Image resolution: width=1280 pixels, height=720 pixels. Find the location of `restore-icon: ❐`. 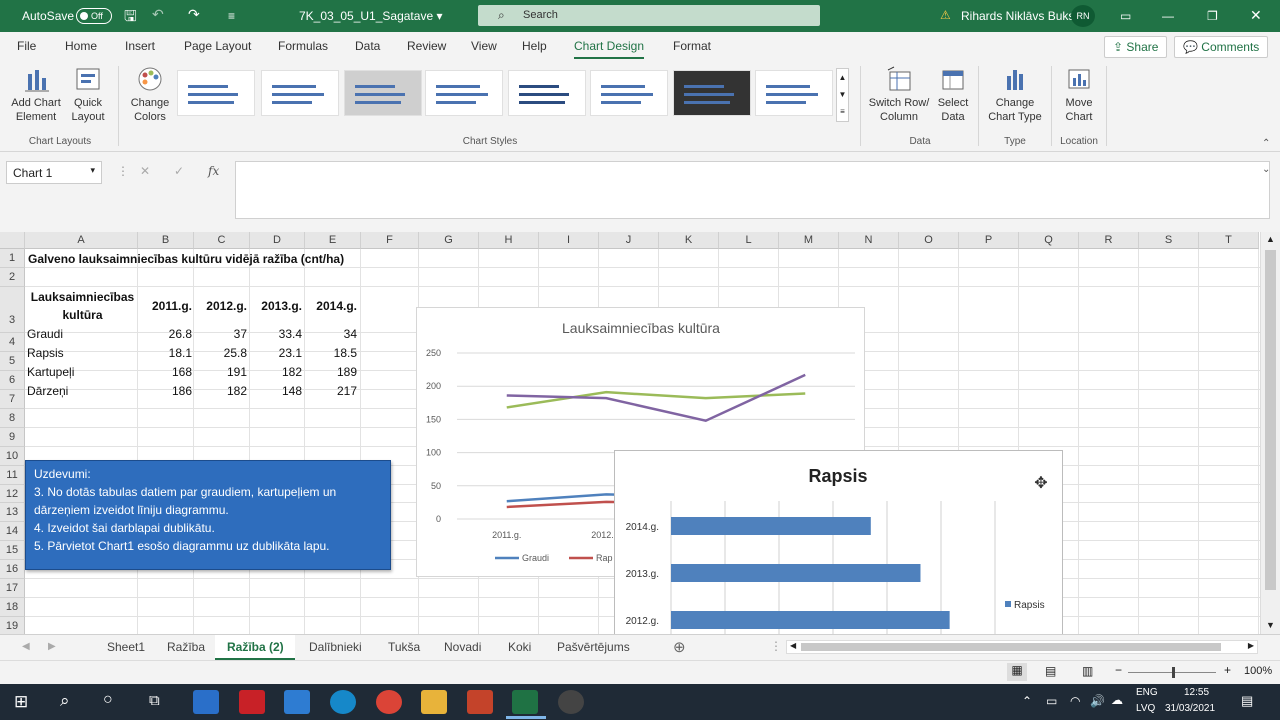

restore-icon: ❐ is located at coordinates (1212, 16).